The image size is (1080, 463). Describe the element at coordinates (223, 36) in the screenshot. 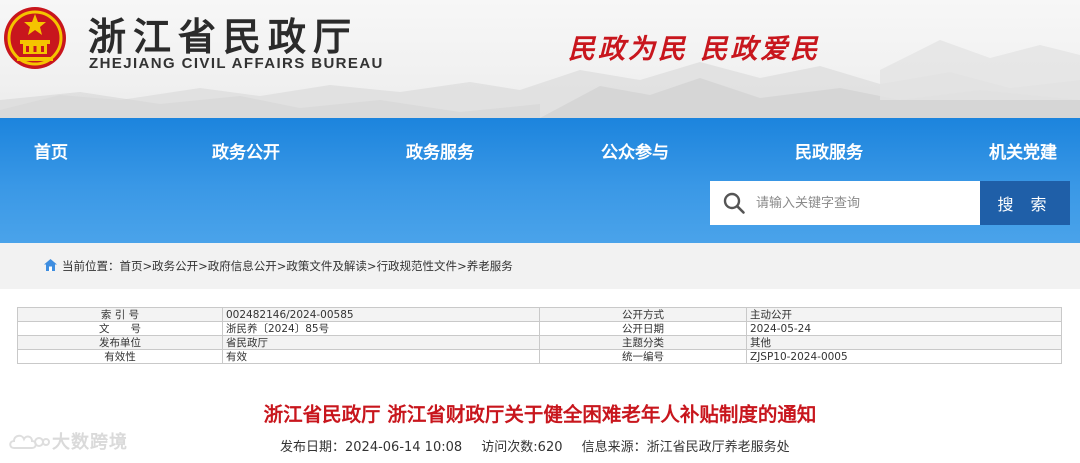

I see `site-title: 浙江省民政厅` at that location.